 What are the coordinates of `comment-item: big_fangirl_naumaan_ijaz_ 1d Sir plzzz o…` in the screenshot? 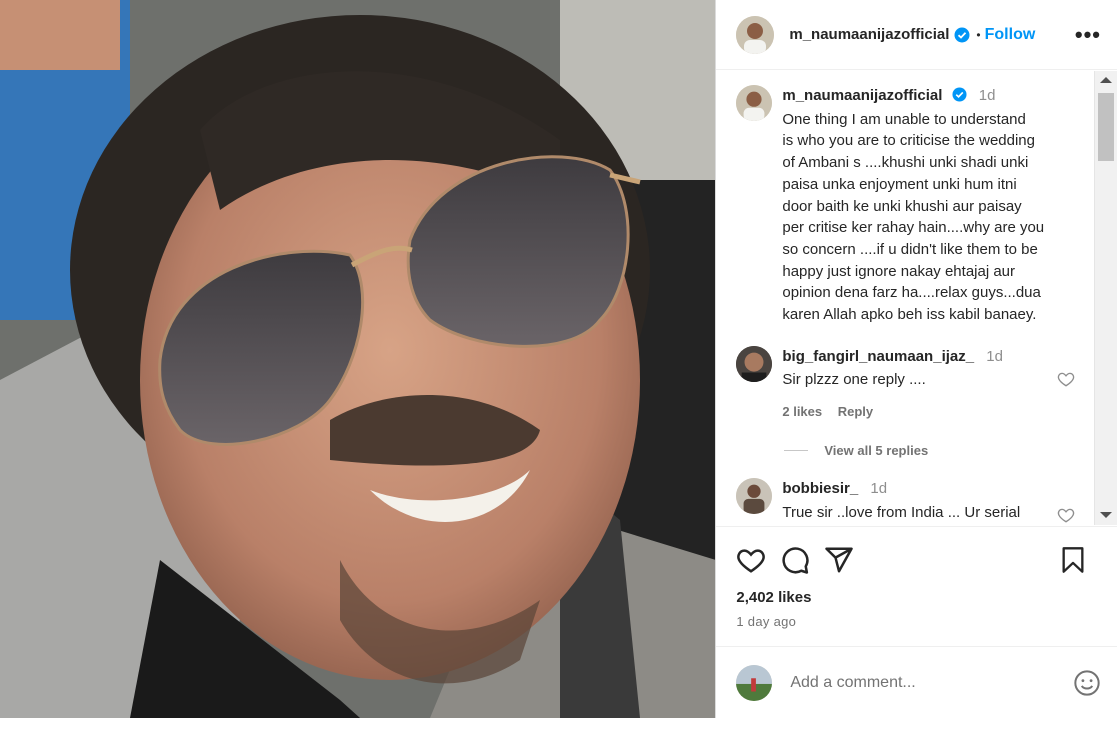 It's located at (905, 374).